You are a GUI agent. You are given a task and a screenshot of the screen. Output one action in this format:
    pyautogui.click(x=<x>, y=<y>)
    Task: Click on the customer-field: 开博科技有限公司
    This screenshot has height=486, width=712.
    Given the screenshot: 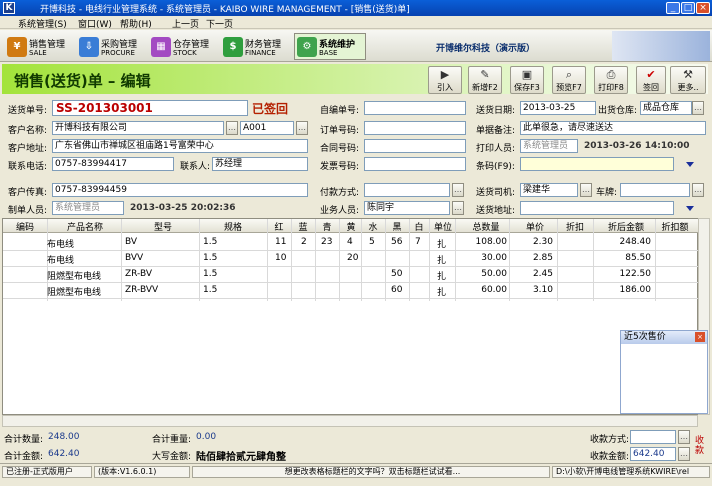 What is the action you would take?
    pyautogui.click(x=138, y=128)
    